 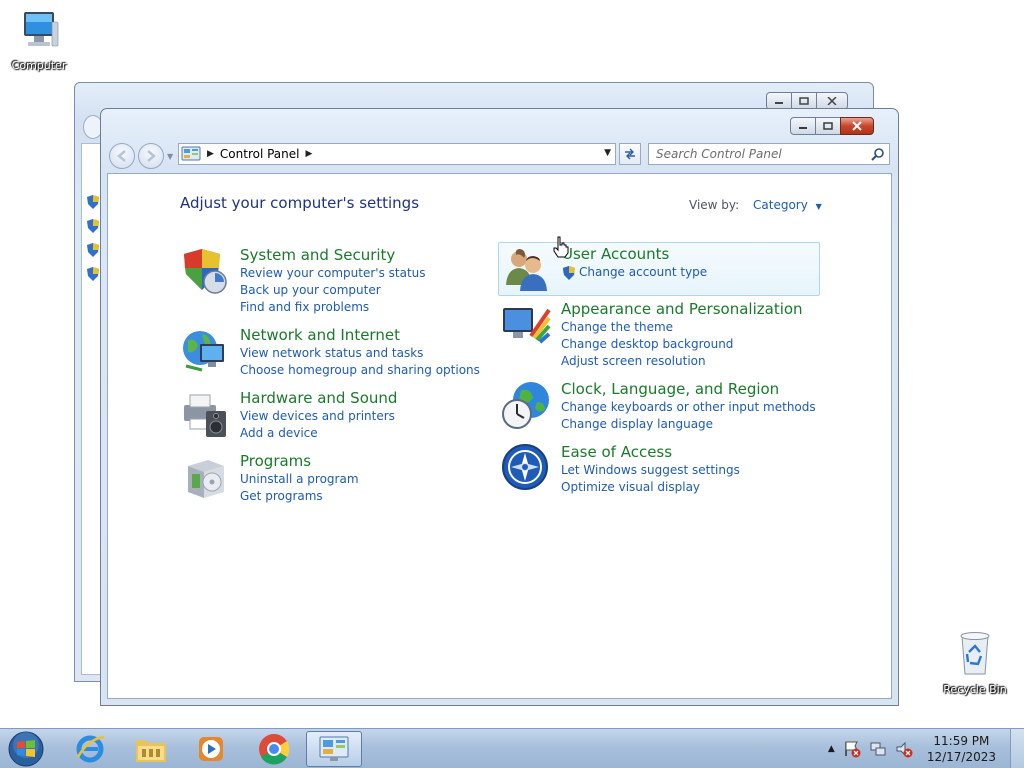 What do you see at coordinates (643, 272) in the screenshot?
I see `link-change-account-type: Change account type` at bounding box center [643, 272].